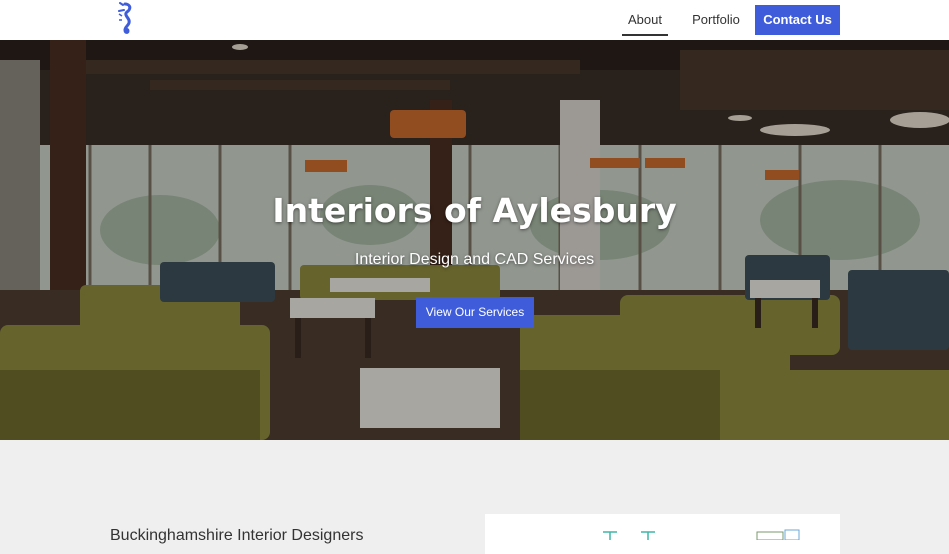 This screenshot has height=554, width=949. I want to click on site-header: About Portfolio Contact Us, so click(474, 20).